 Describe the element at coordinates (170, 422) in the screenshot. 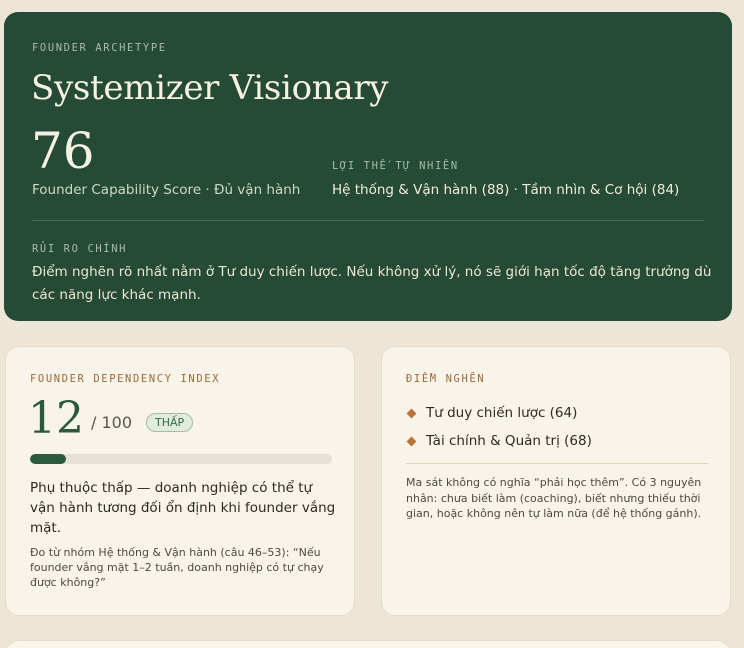

I see `dependency-level-badge: THẤP` at that location.